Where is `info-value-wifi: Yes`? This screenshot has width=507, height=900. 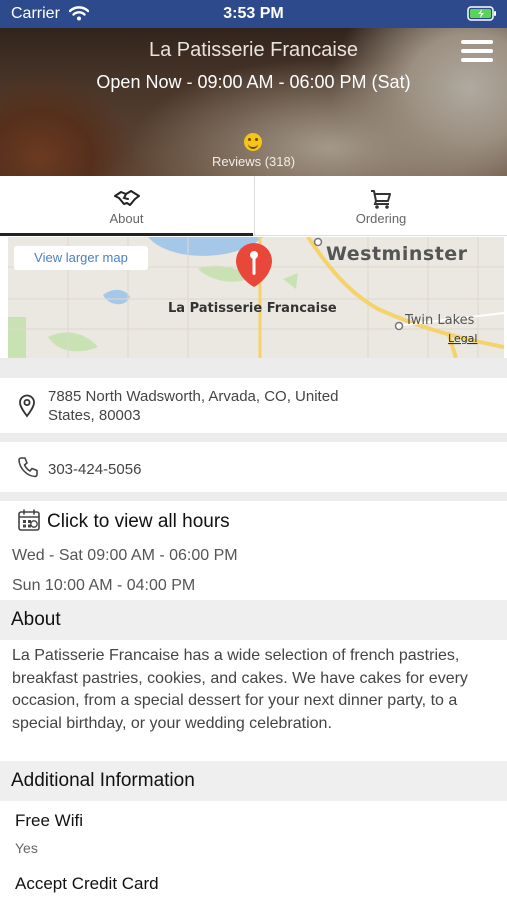 info-value-wifi: Yes is located at coordinates (26, 848).